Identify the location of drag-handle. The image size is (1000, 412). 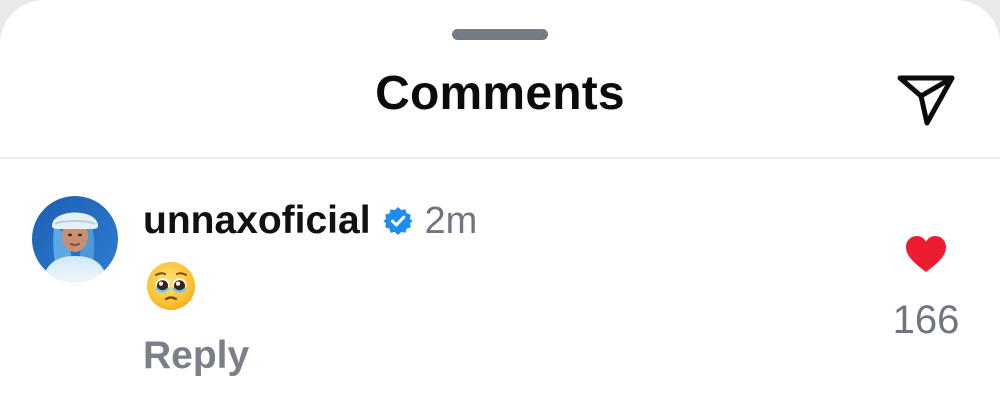
(500, 34).